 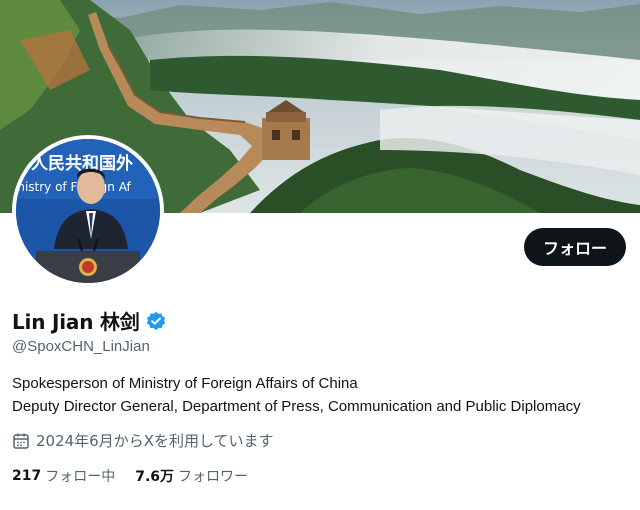 I want to click on joined-date-row: 2024年6月からXを利用しています, so click(x=143, y=440).